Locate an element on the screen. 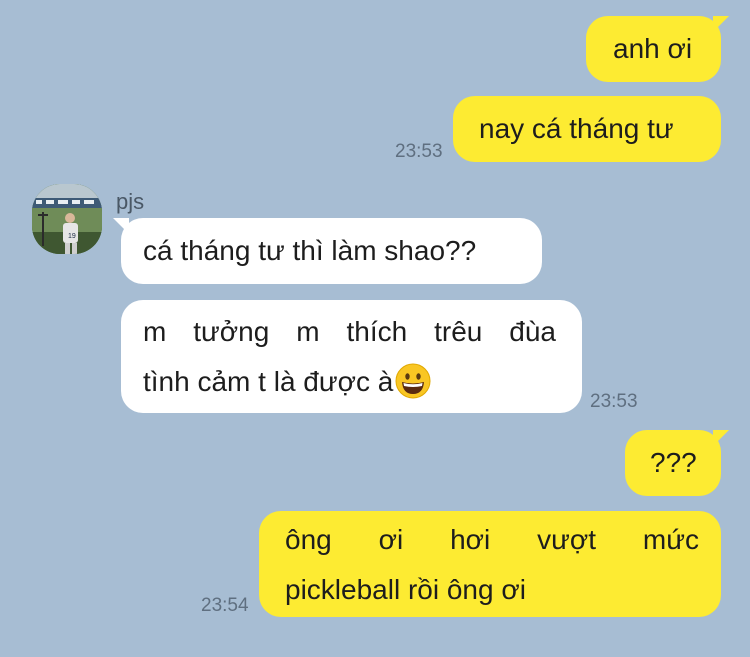 This screenshot has height=657, width=750. message-text-line: m tưởng m thích trêu đùa is located at coordinates (349, 331).